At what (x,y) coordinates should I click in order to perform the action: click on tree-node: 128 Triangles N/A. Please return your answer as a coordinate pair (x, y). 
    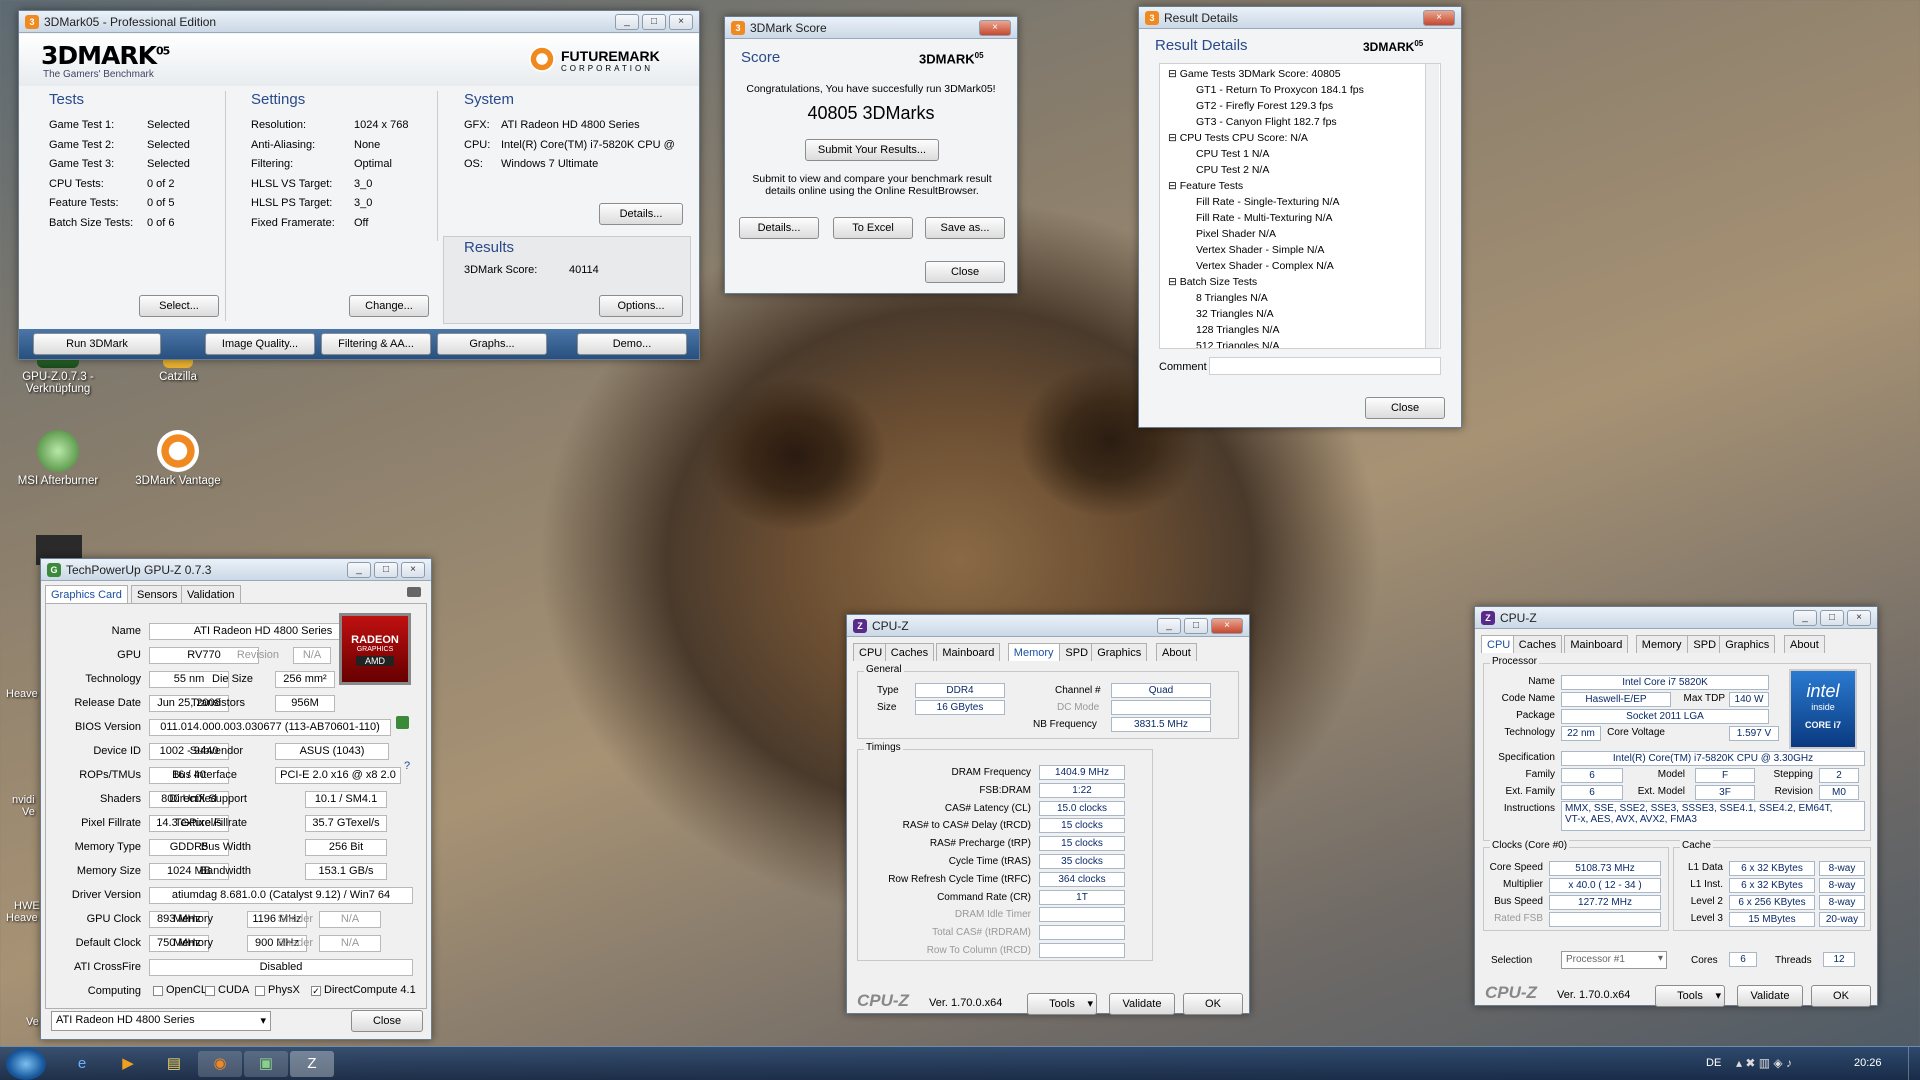
    Looking at the image, I should click on (1300, 330).